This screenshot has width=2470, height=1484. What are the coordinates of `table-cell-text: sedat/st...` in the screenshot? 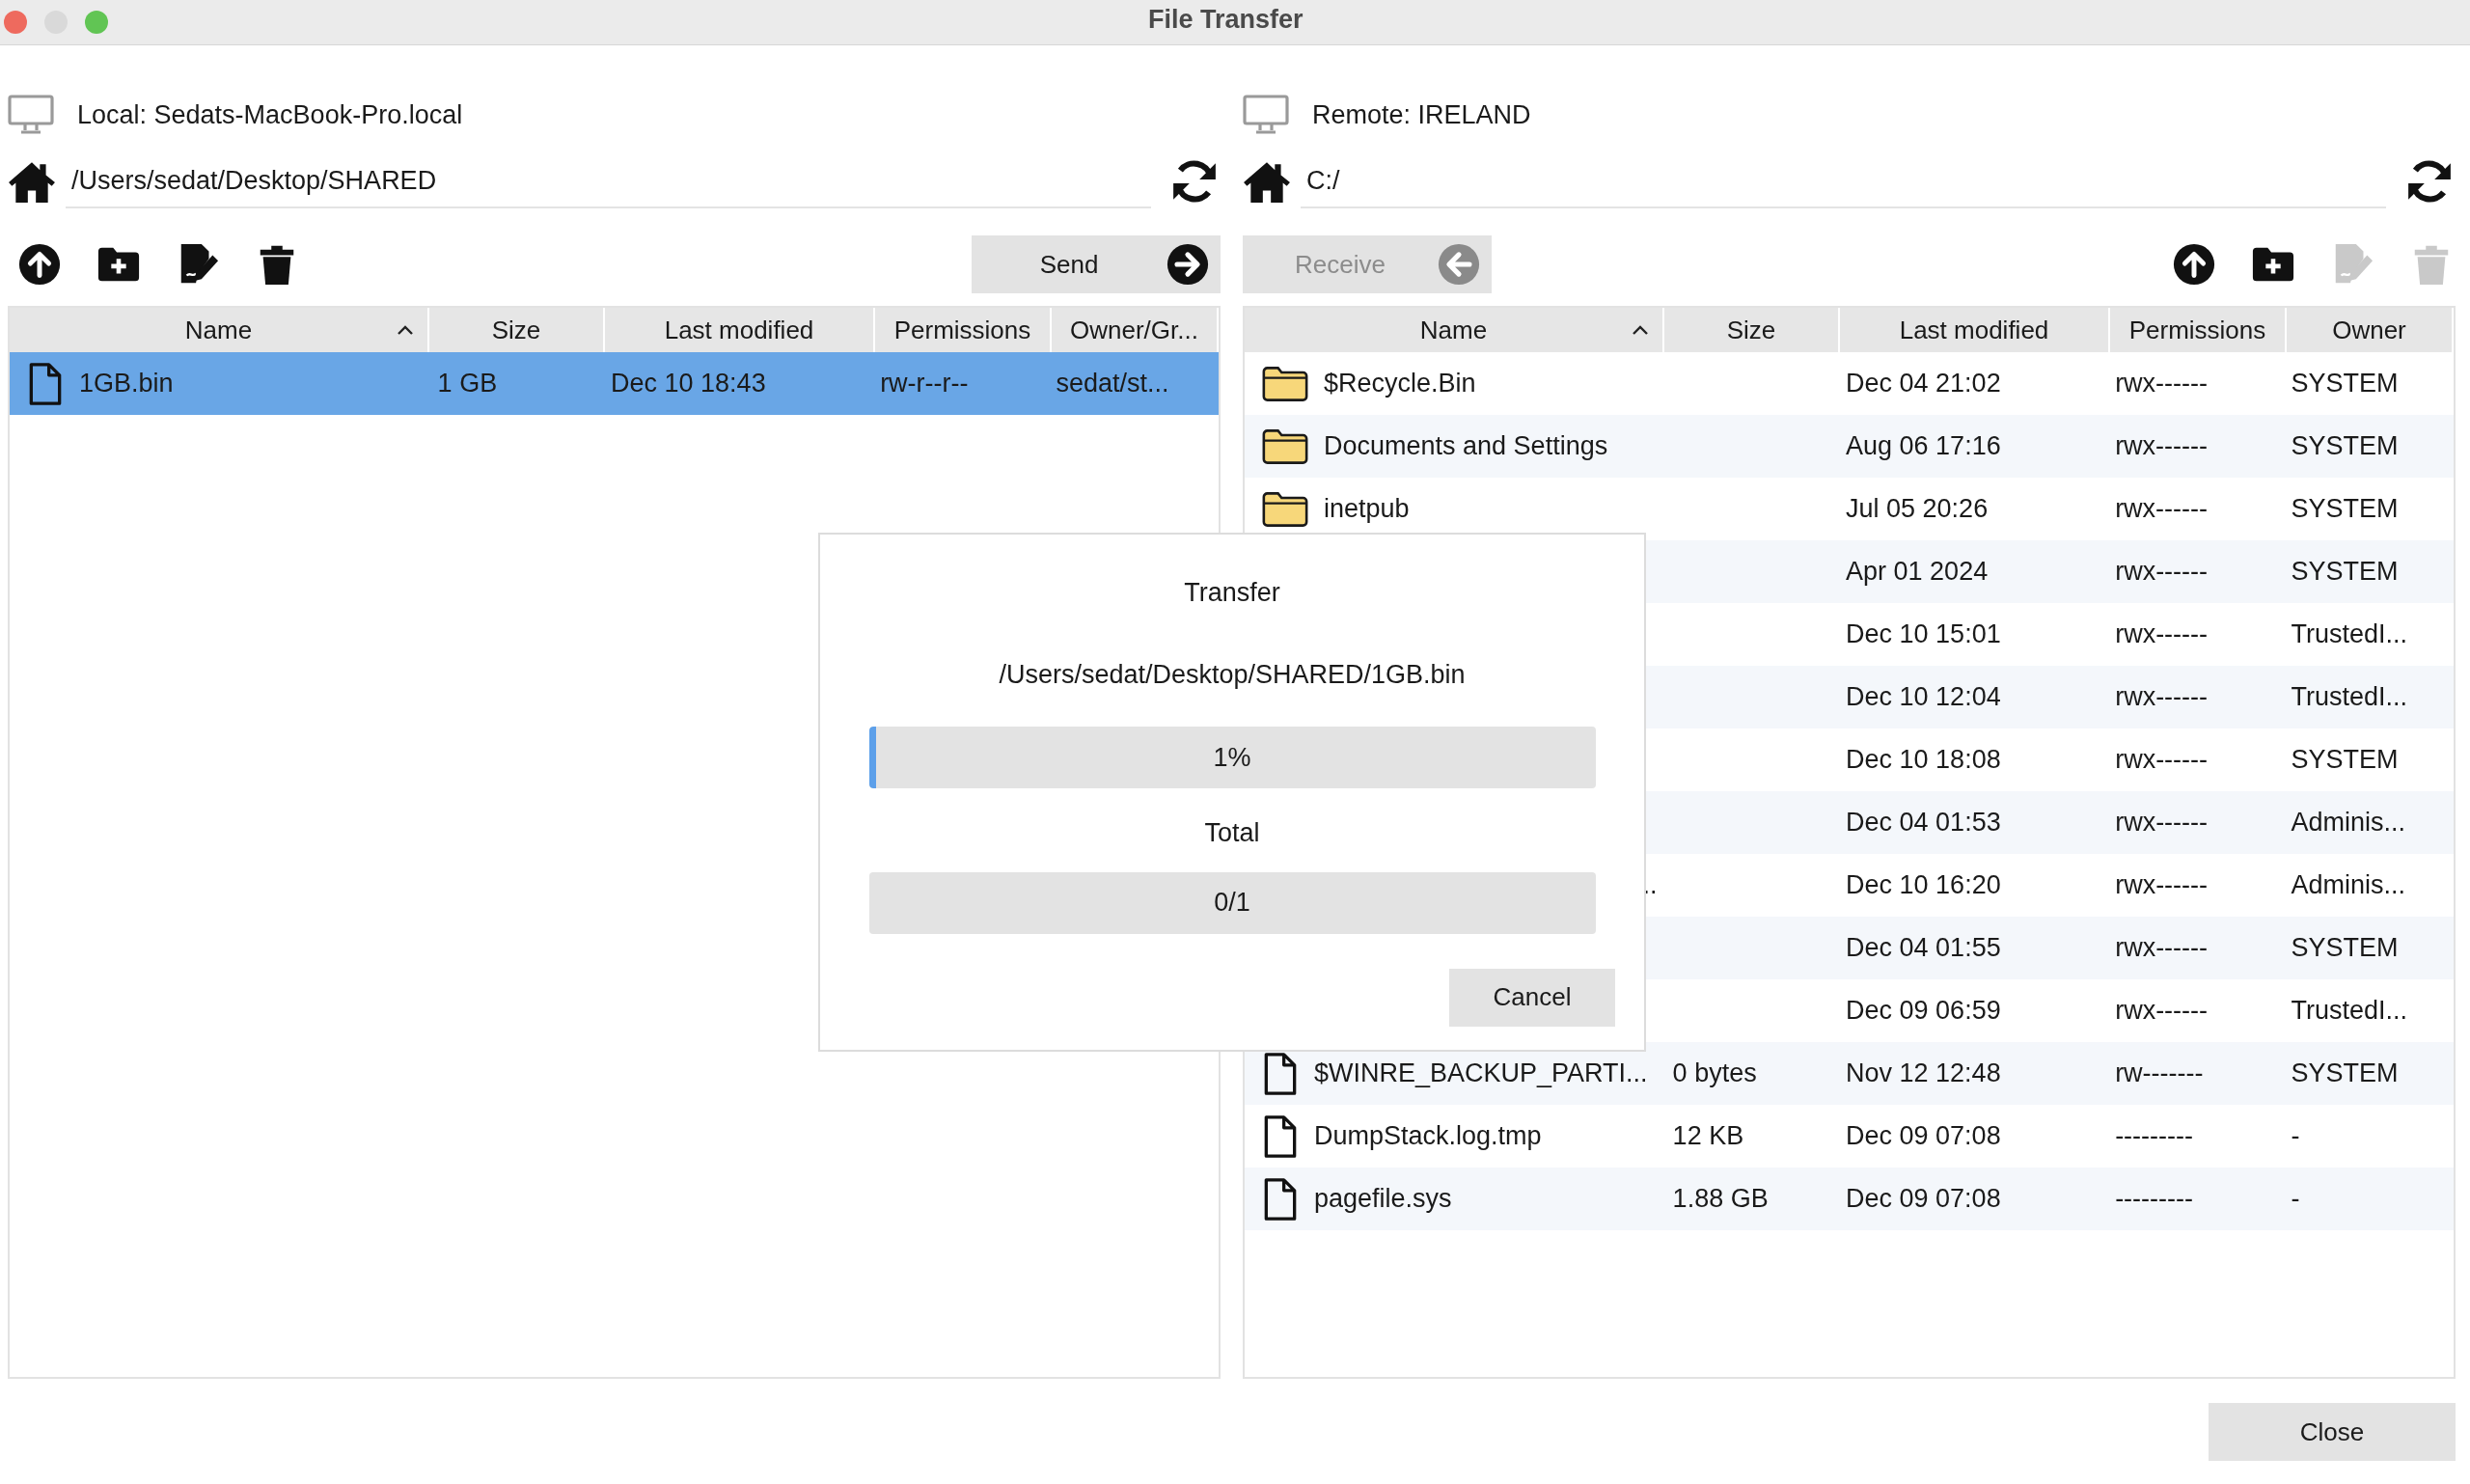 It's located at (1112, 384).